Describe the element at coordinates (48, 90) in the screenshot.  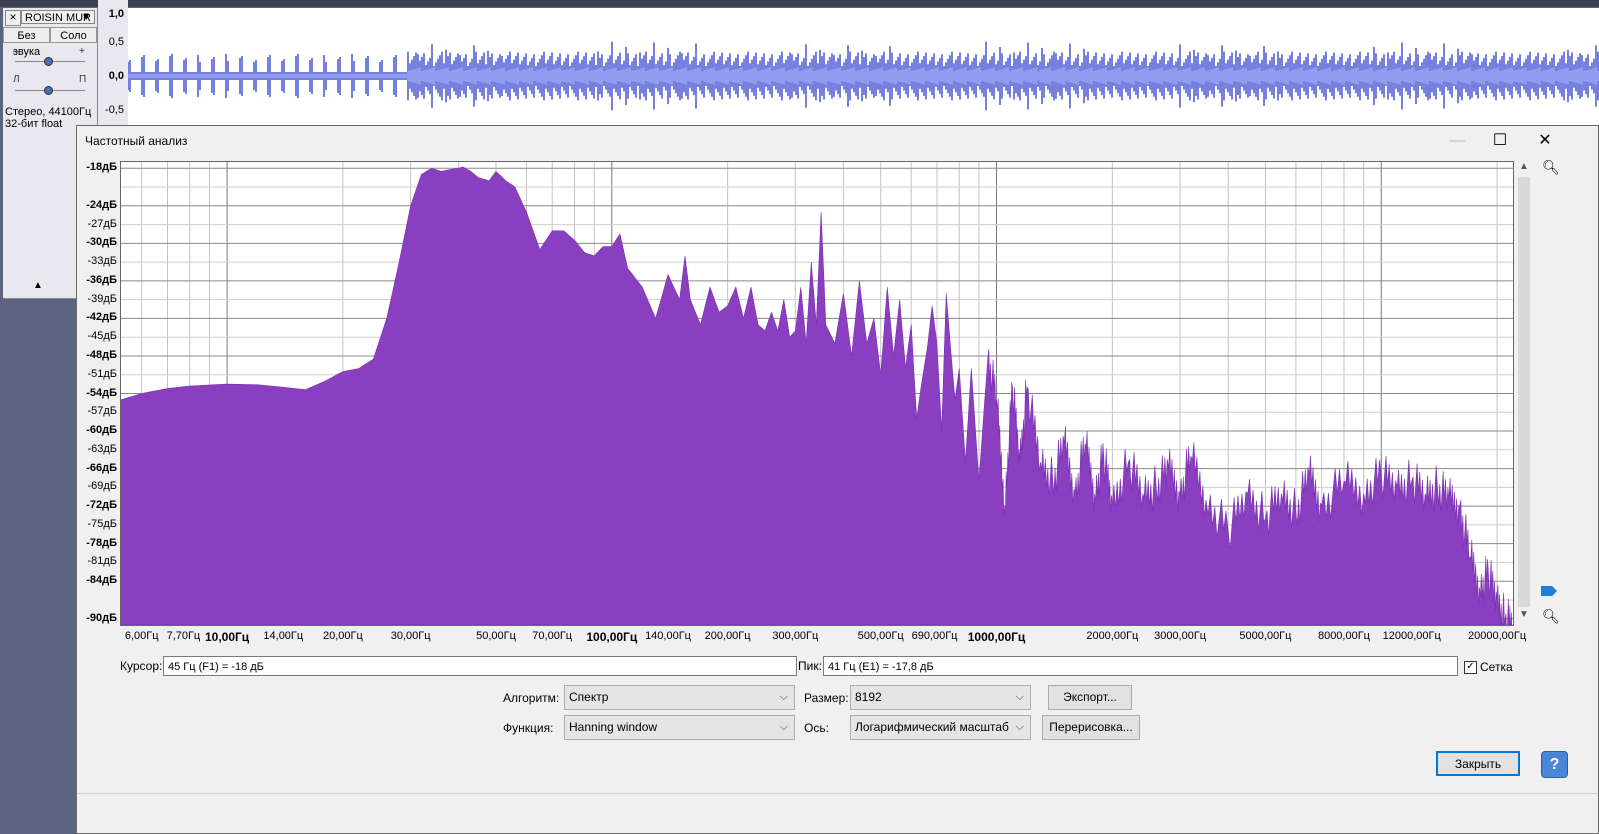
I see `pan-slider-thumb` at that location.